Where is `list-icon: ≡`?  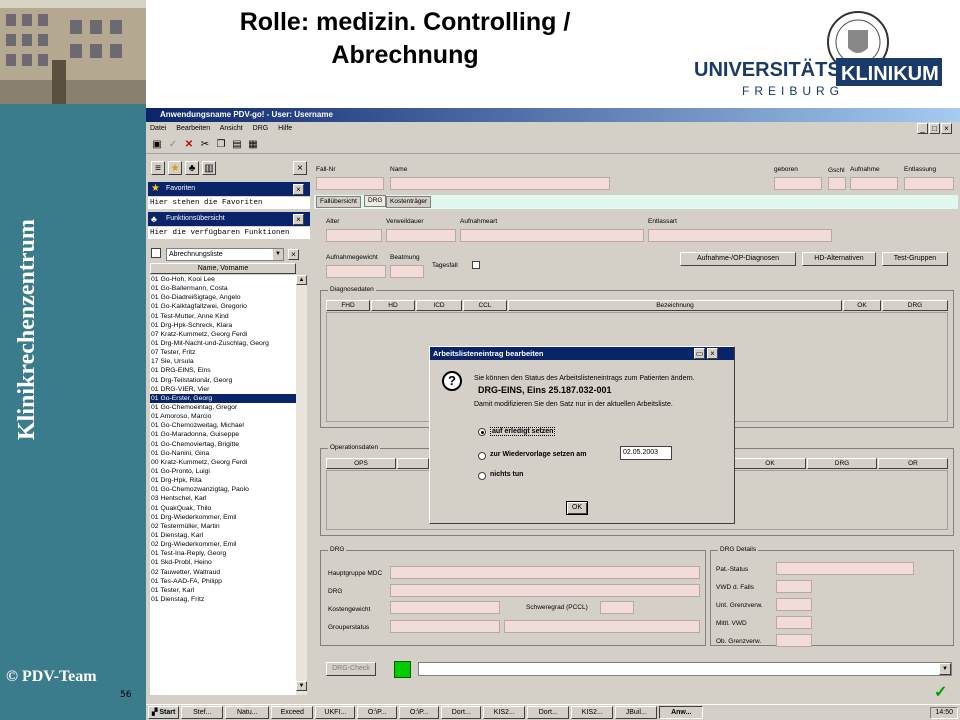 list-icon: ≡ is located at coordinates (158, 168).